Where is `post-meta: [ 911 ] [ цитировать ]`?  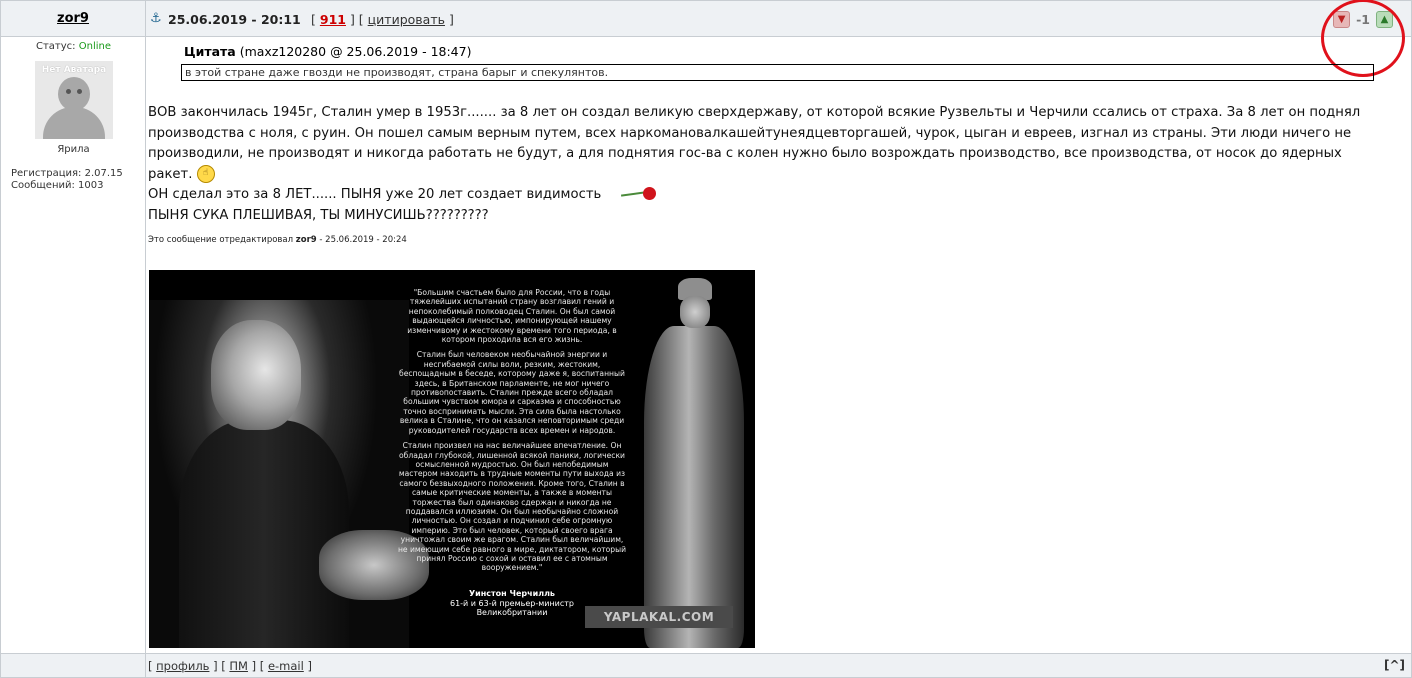 post-meta: [ 911 ] [ цитировать ] is located at coordinates (382, 19).